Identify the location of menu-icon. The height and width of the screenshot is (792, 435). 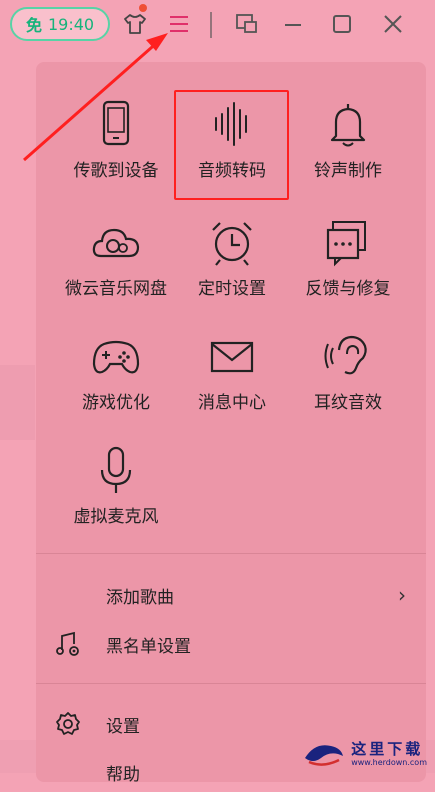
(179, 24).